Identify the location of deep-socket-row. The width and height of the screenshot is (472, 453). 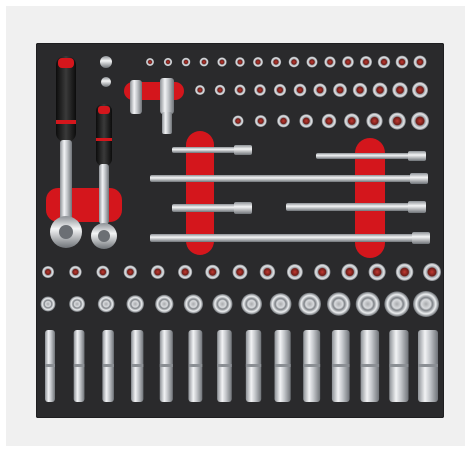
(241, 366).